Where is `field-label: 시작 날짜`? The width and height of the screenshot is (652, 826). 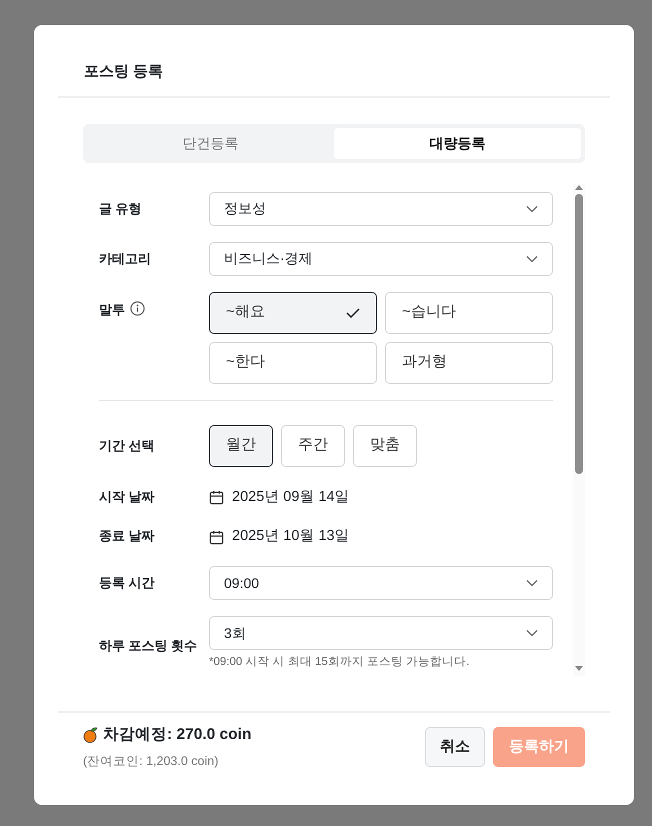 field-label: 시작 날짜 is located at coordinates (127, 496).